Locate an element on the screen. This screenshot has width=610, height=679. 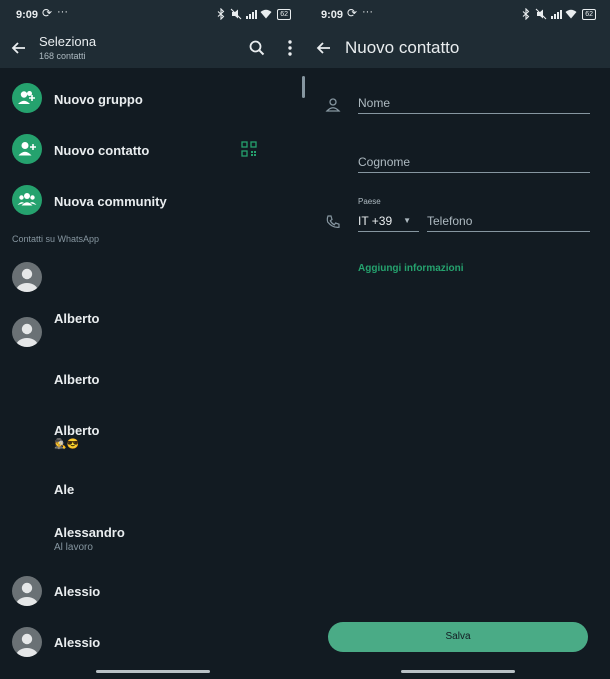
phone-icon is located at coordinates (333, 221).